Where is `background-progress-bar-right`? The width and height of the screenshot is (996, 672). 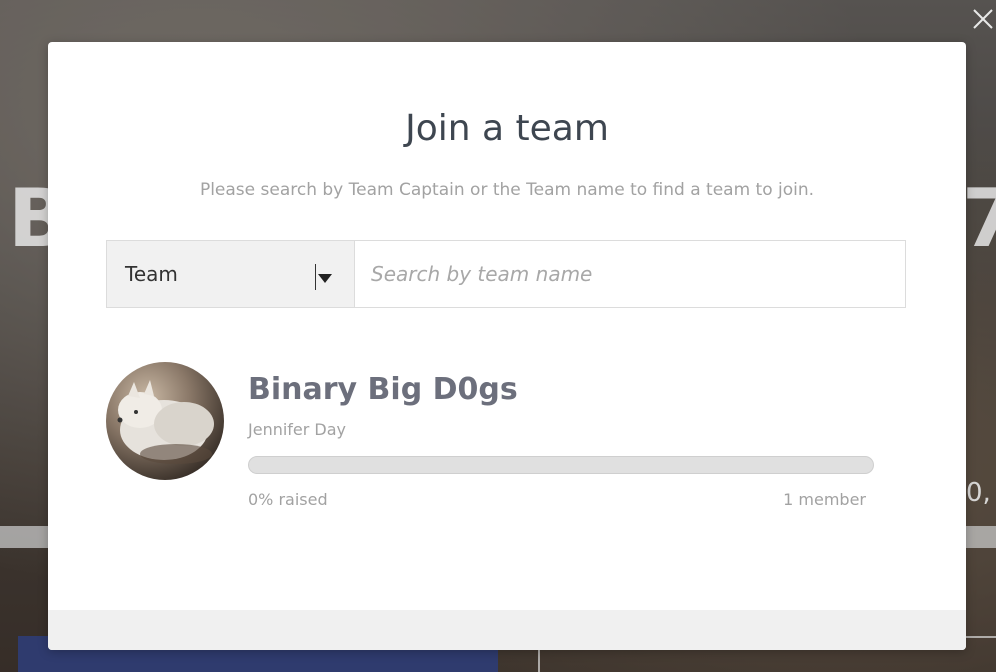
background-progress-bar-right is located at coordinates (979, 537).